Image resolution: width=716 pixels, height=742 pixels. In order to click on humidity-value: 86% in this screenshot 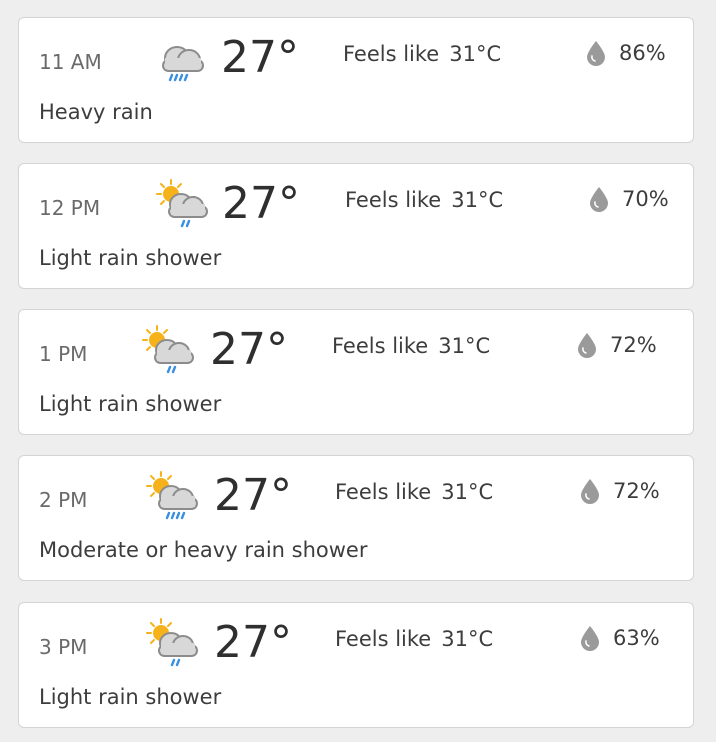, I will do `click(642, 53)`.